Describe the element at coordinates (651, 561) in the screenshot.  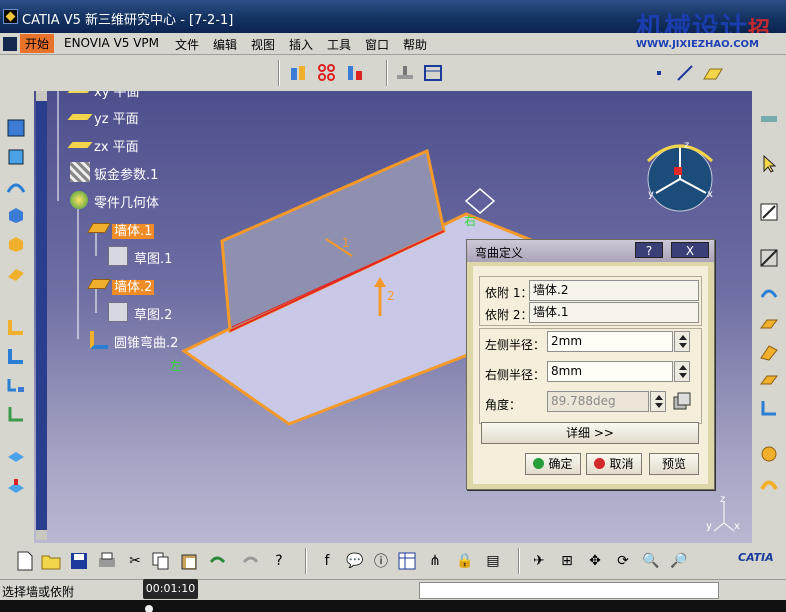
I see `zoom-in-icon: 🔍` at that location.